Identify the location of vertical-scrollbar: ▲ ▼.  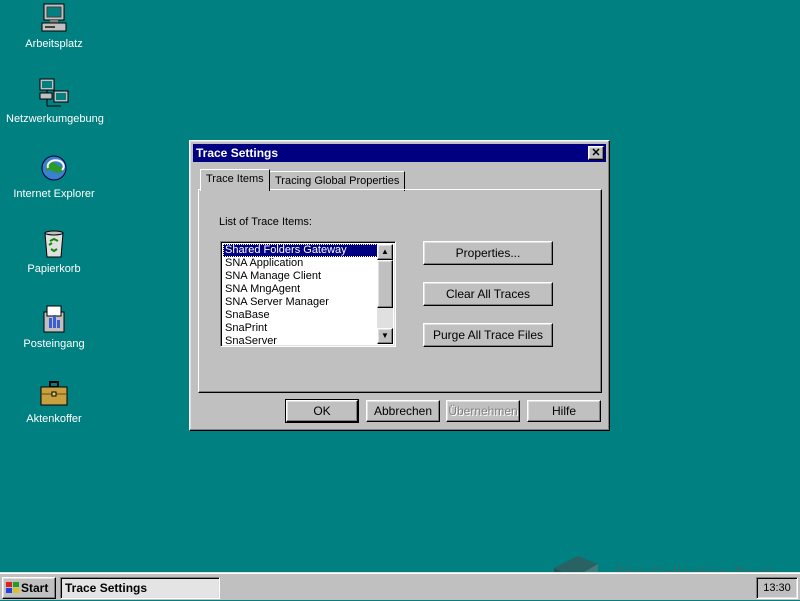
(385, 294).